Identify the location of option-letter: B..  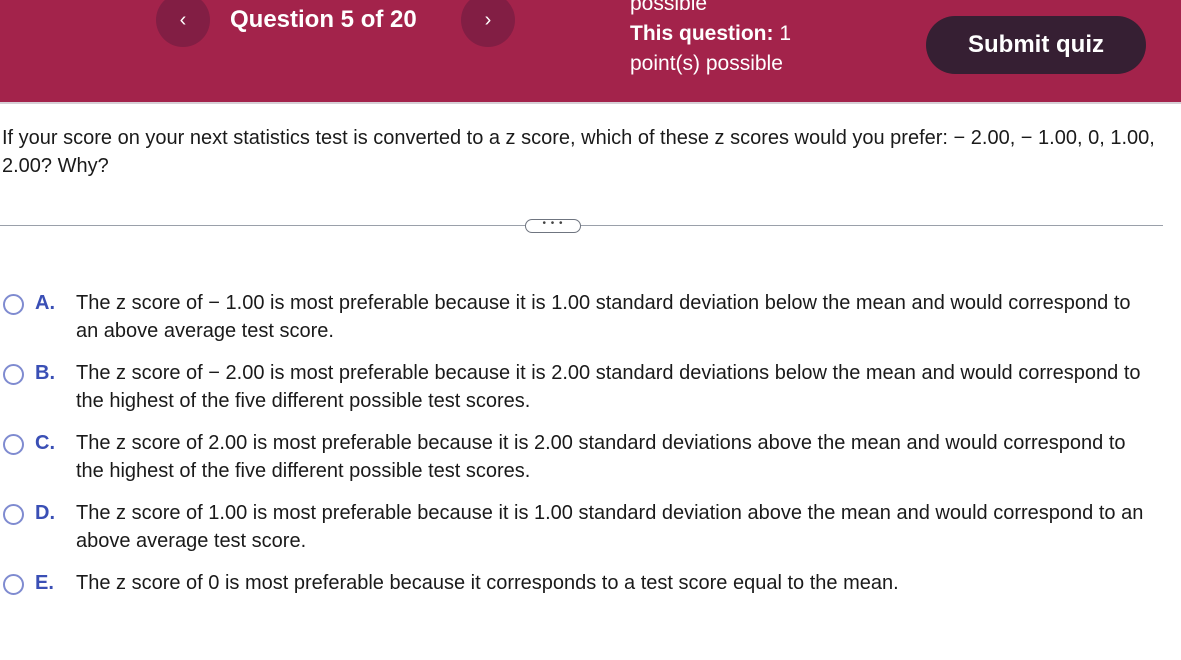
(45, 373).